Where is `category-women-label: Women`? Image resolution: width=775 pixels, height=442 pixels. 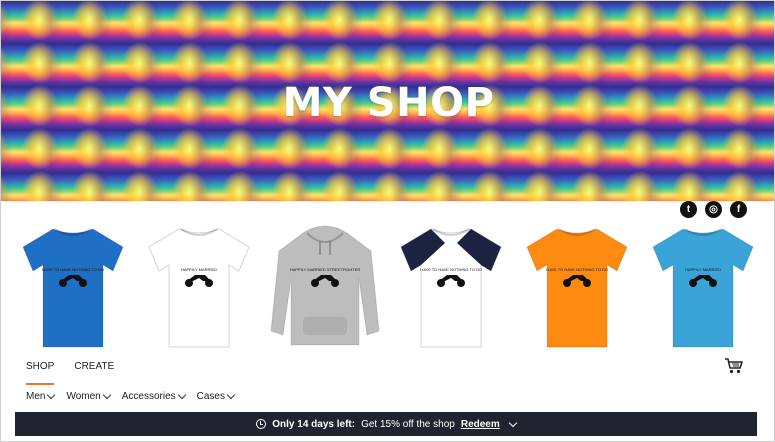 category-women-label: Women is located at coordinates (83, 396).